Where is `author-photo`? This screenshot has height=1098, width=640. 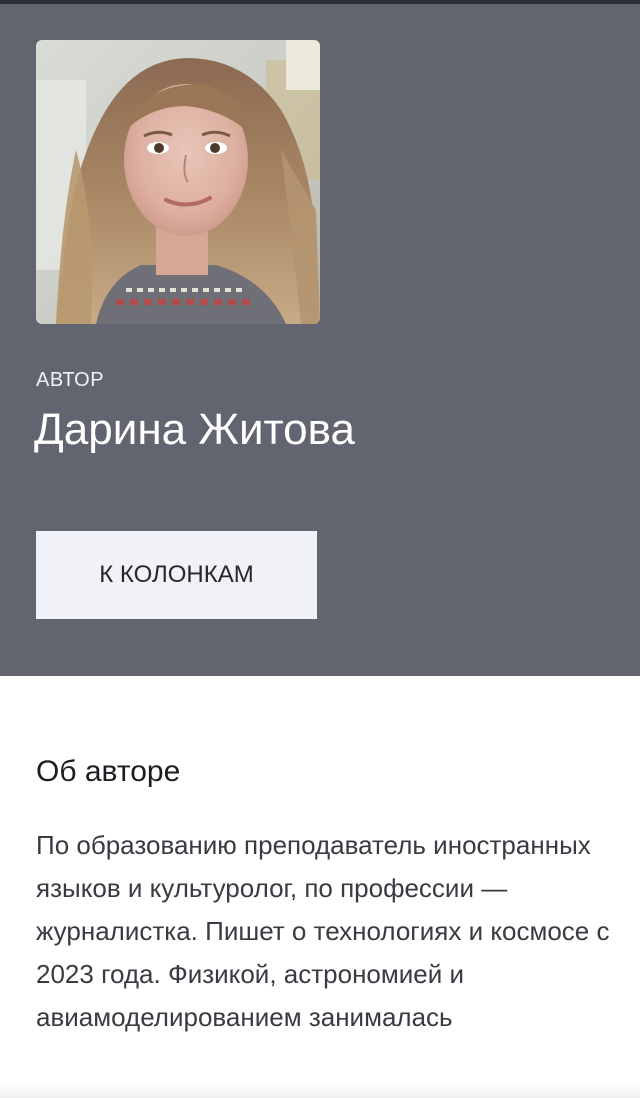
author-photo is located at coordinates (178, 182).